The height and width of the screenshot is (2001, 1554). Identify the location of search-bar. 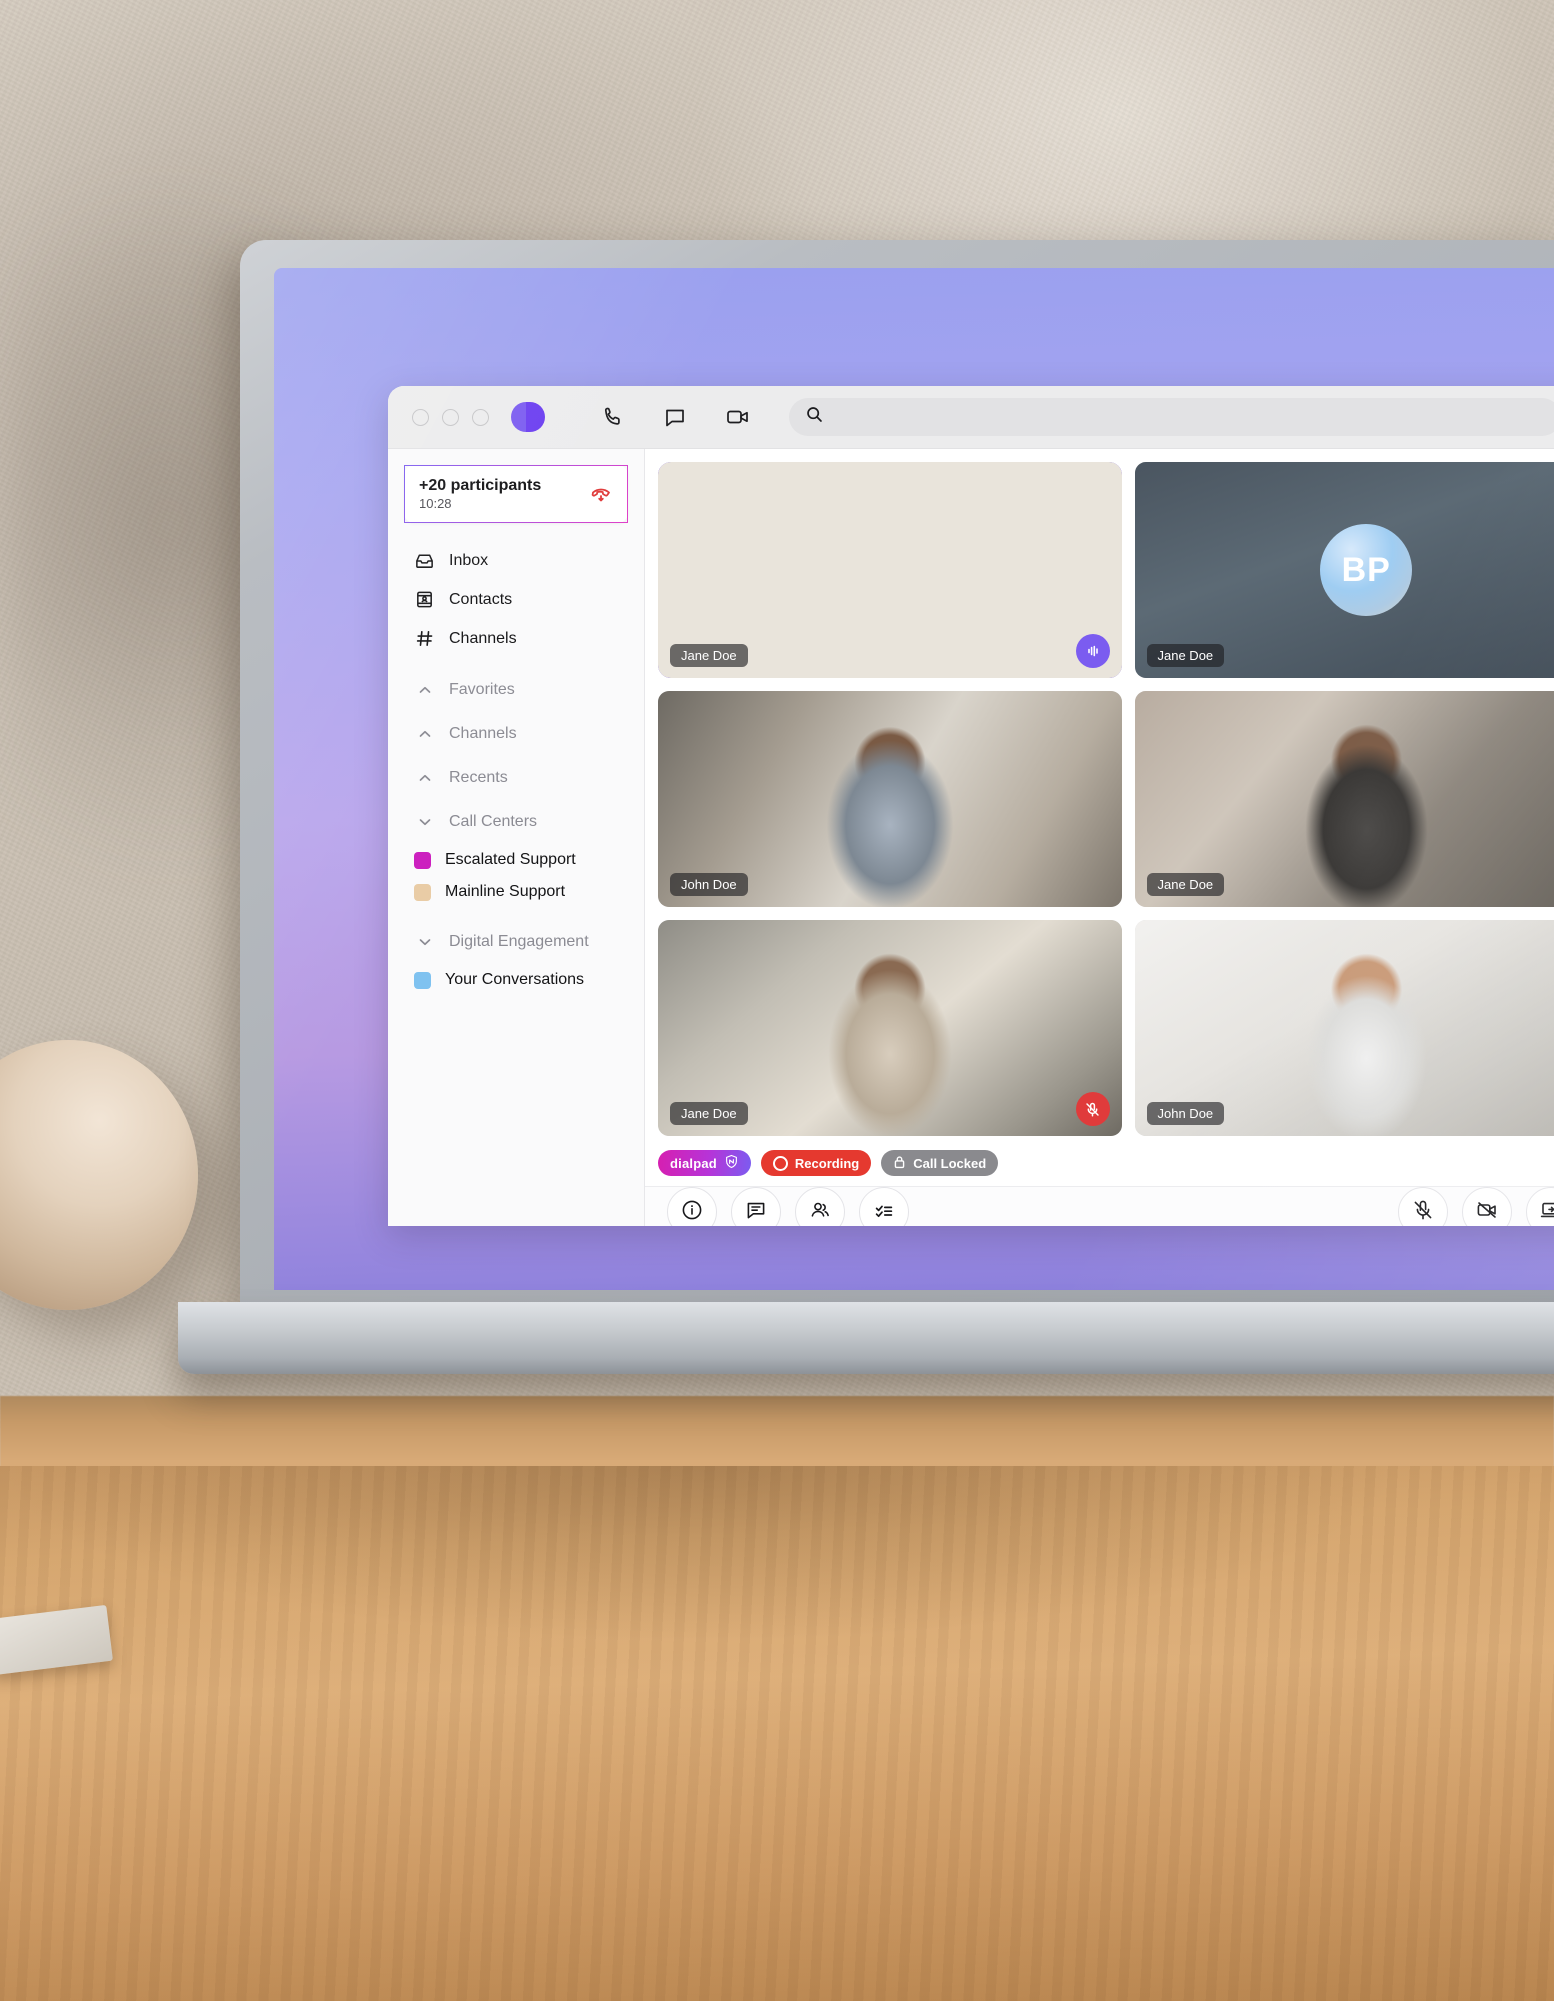
(1171, 417).